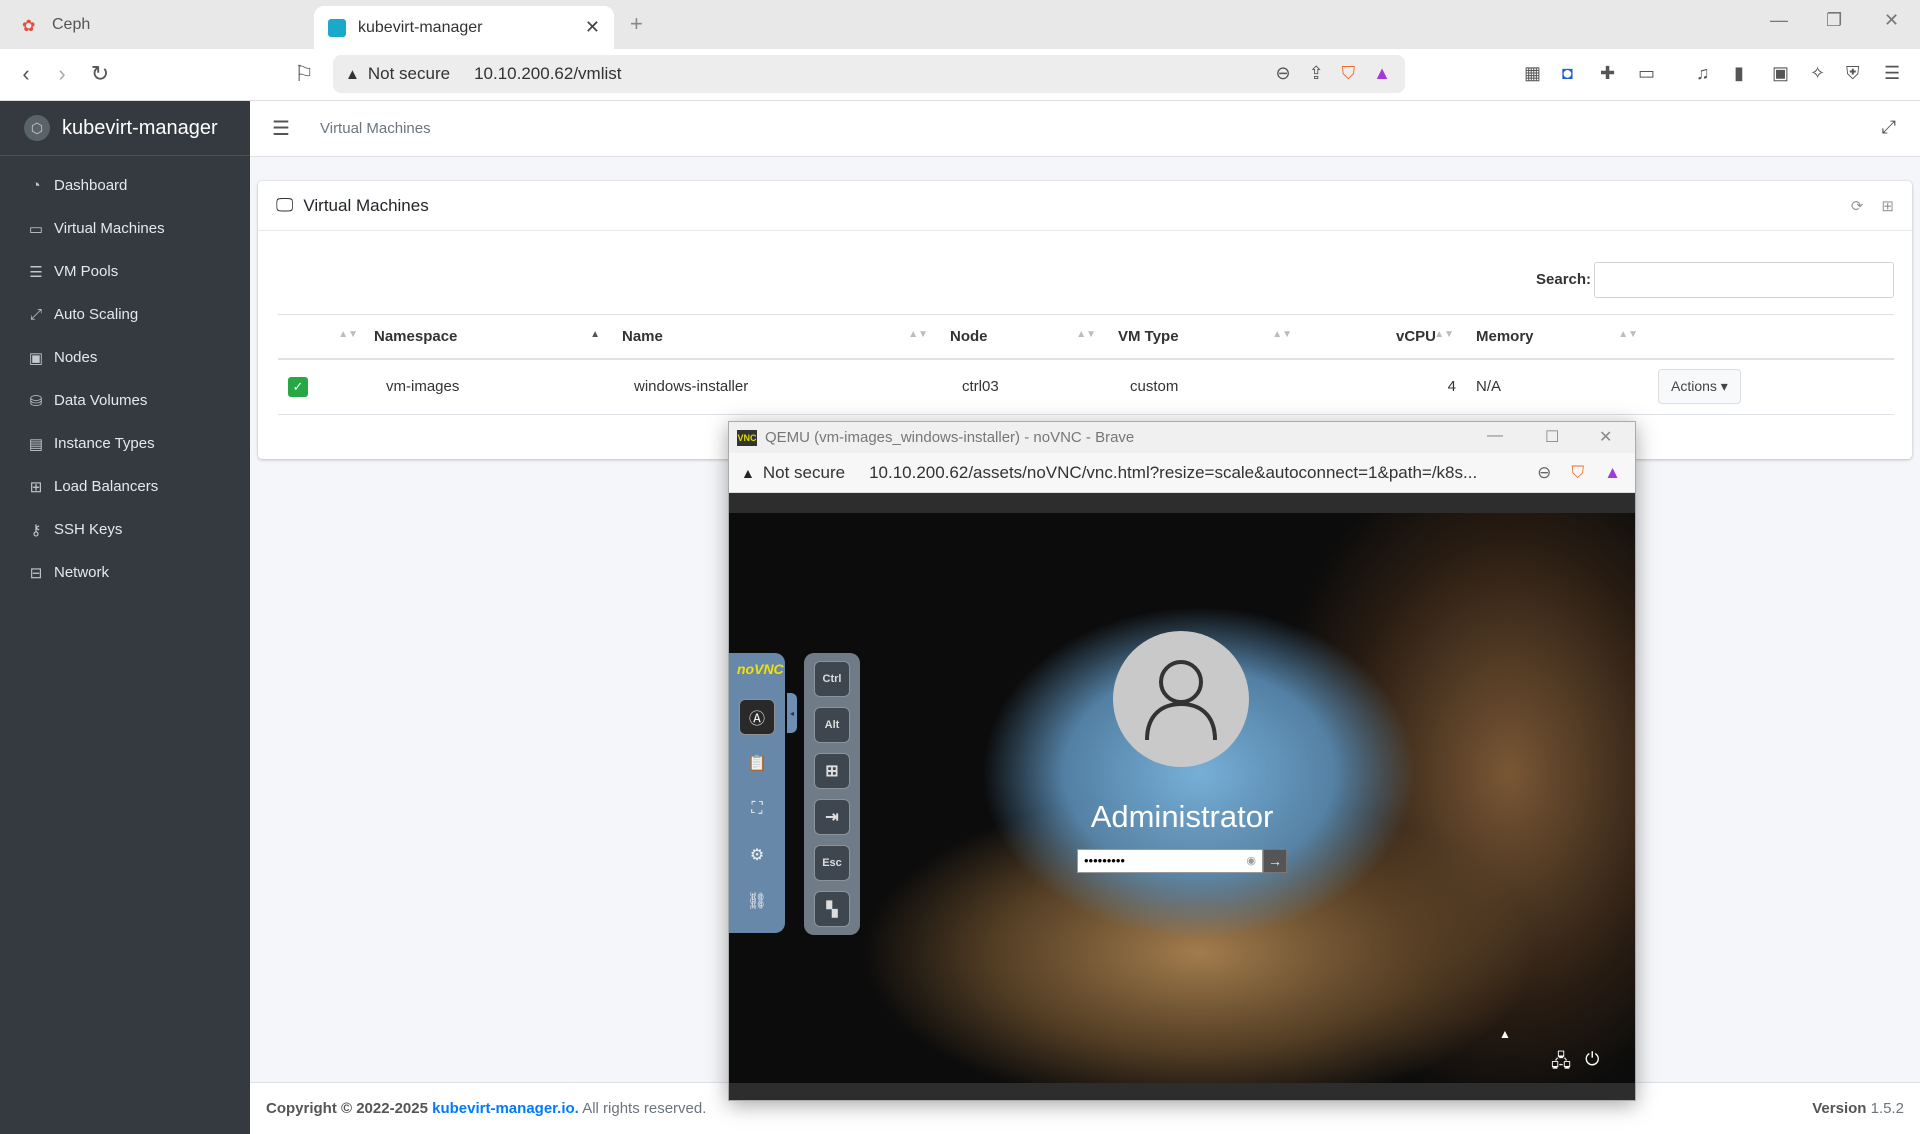 The width and height of the screenshot is (1920, 1134). Describe the element at coordinates (62, 74) in the screenshot. I see `forward-icon: ›` at that location.